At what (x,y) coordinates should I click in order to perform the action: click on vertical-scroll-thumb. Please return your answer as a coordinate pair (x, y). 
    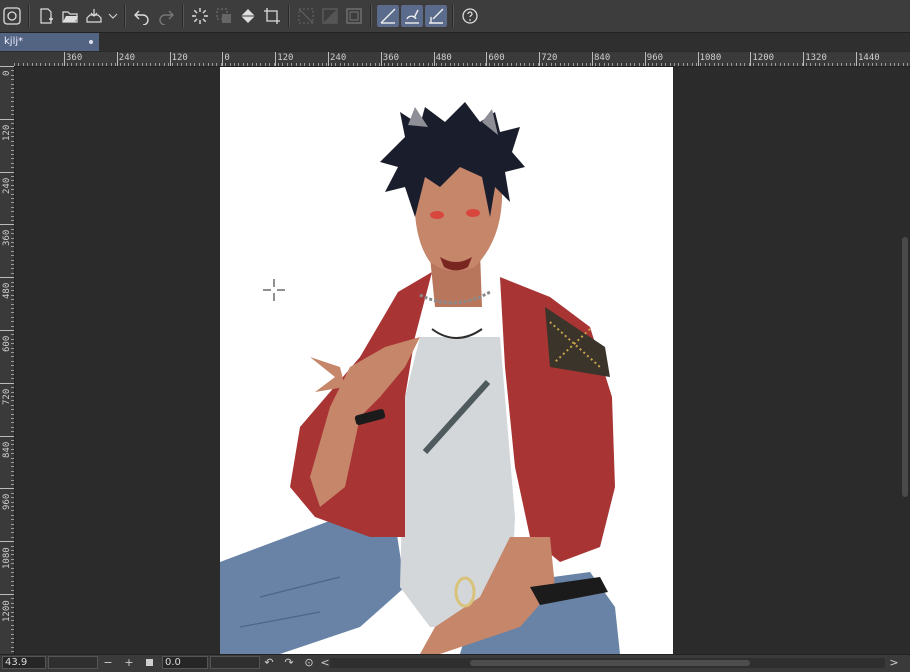
    Looking at the image, I should click on (905, 367).